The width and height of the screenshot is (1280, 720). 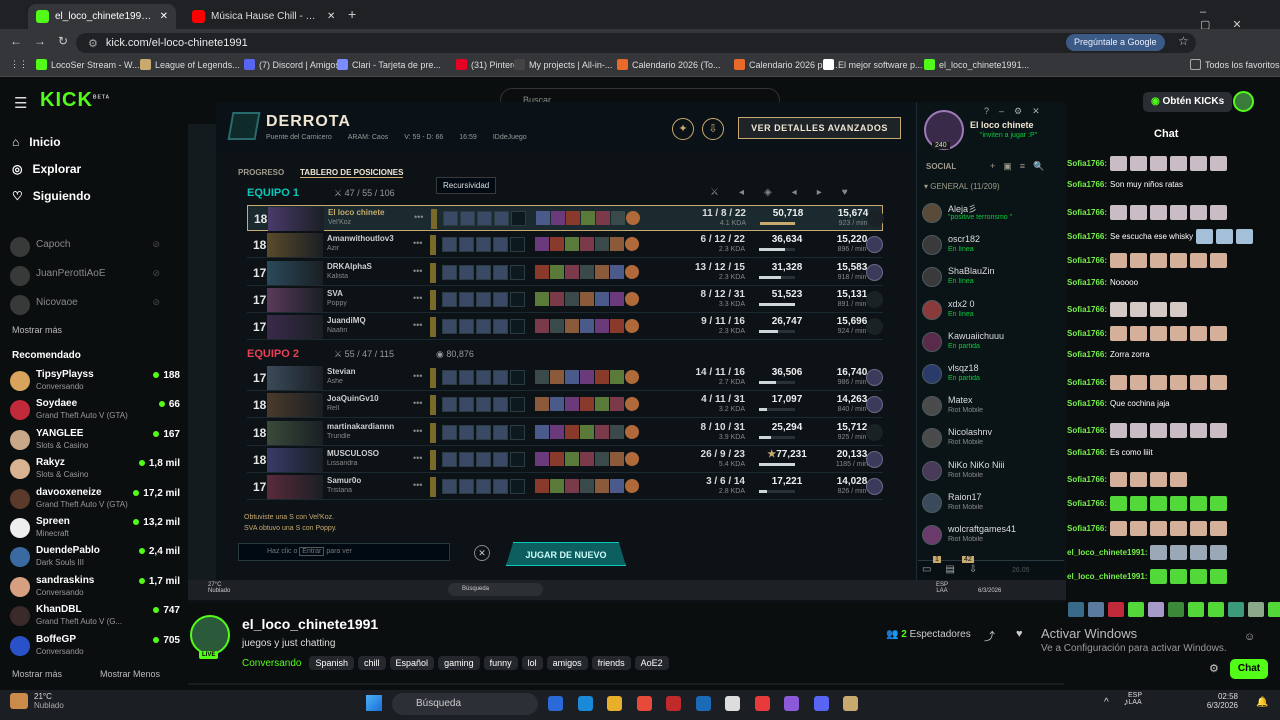 What do you see at coordinates (95, 589) in the screenshot?
I see `recommended-channel: sandraskins Conversando 1,7 mil` at bounding box center [95, 589].